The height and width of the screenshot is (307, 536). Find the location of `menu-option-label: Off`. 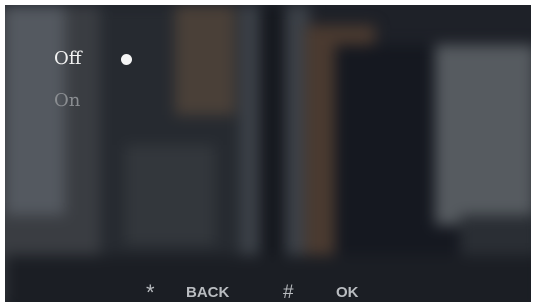

menu-option-label: Off is located at coordinates (68, 58).